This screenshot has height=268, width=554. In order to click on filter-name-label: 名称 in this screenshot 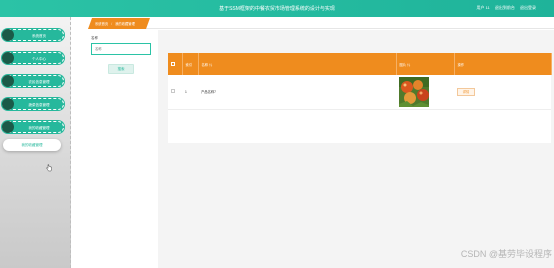, I will do `click(94, 38)`.